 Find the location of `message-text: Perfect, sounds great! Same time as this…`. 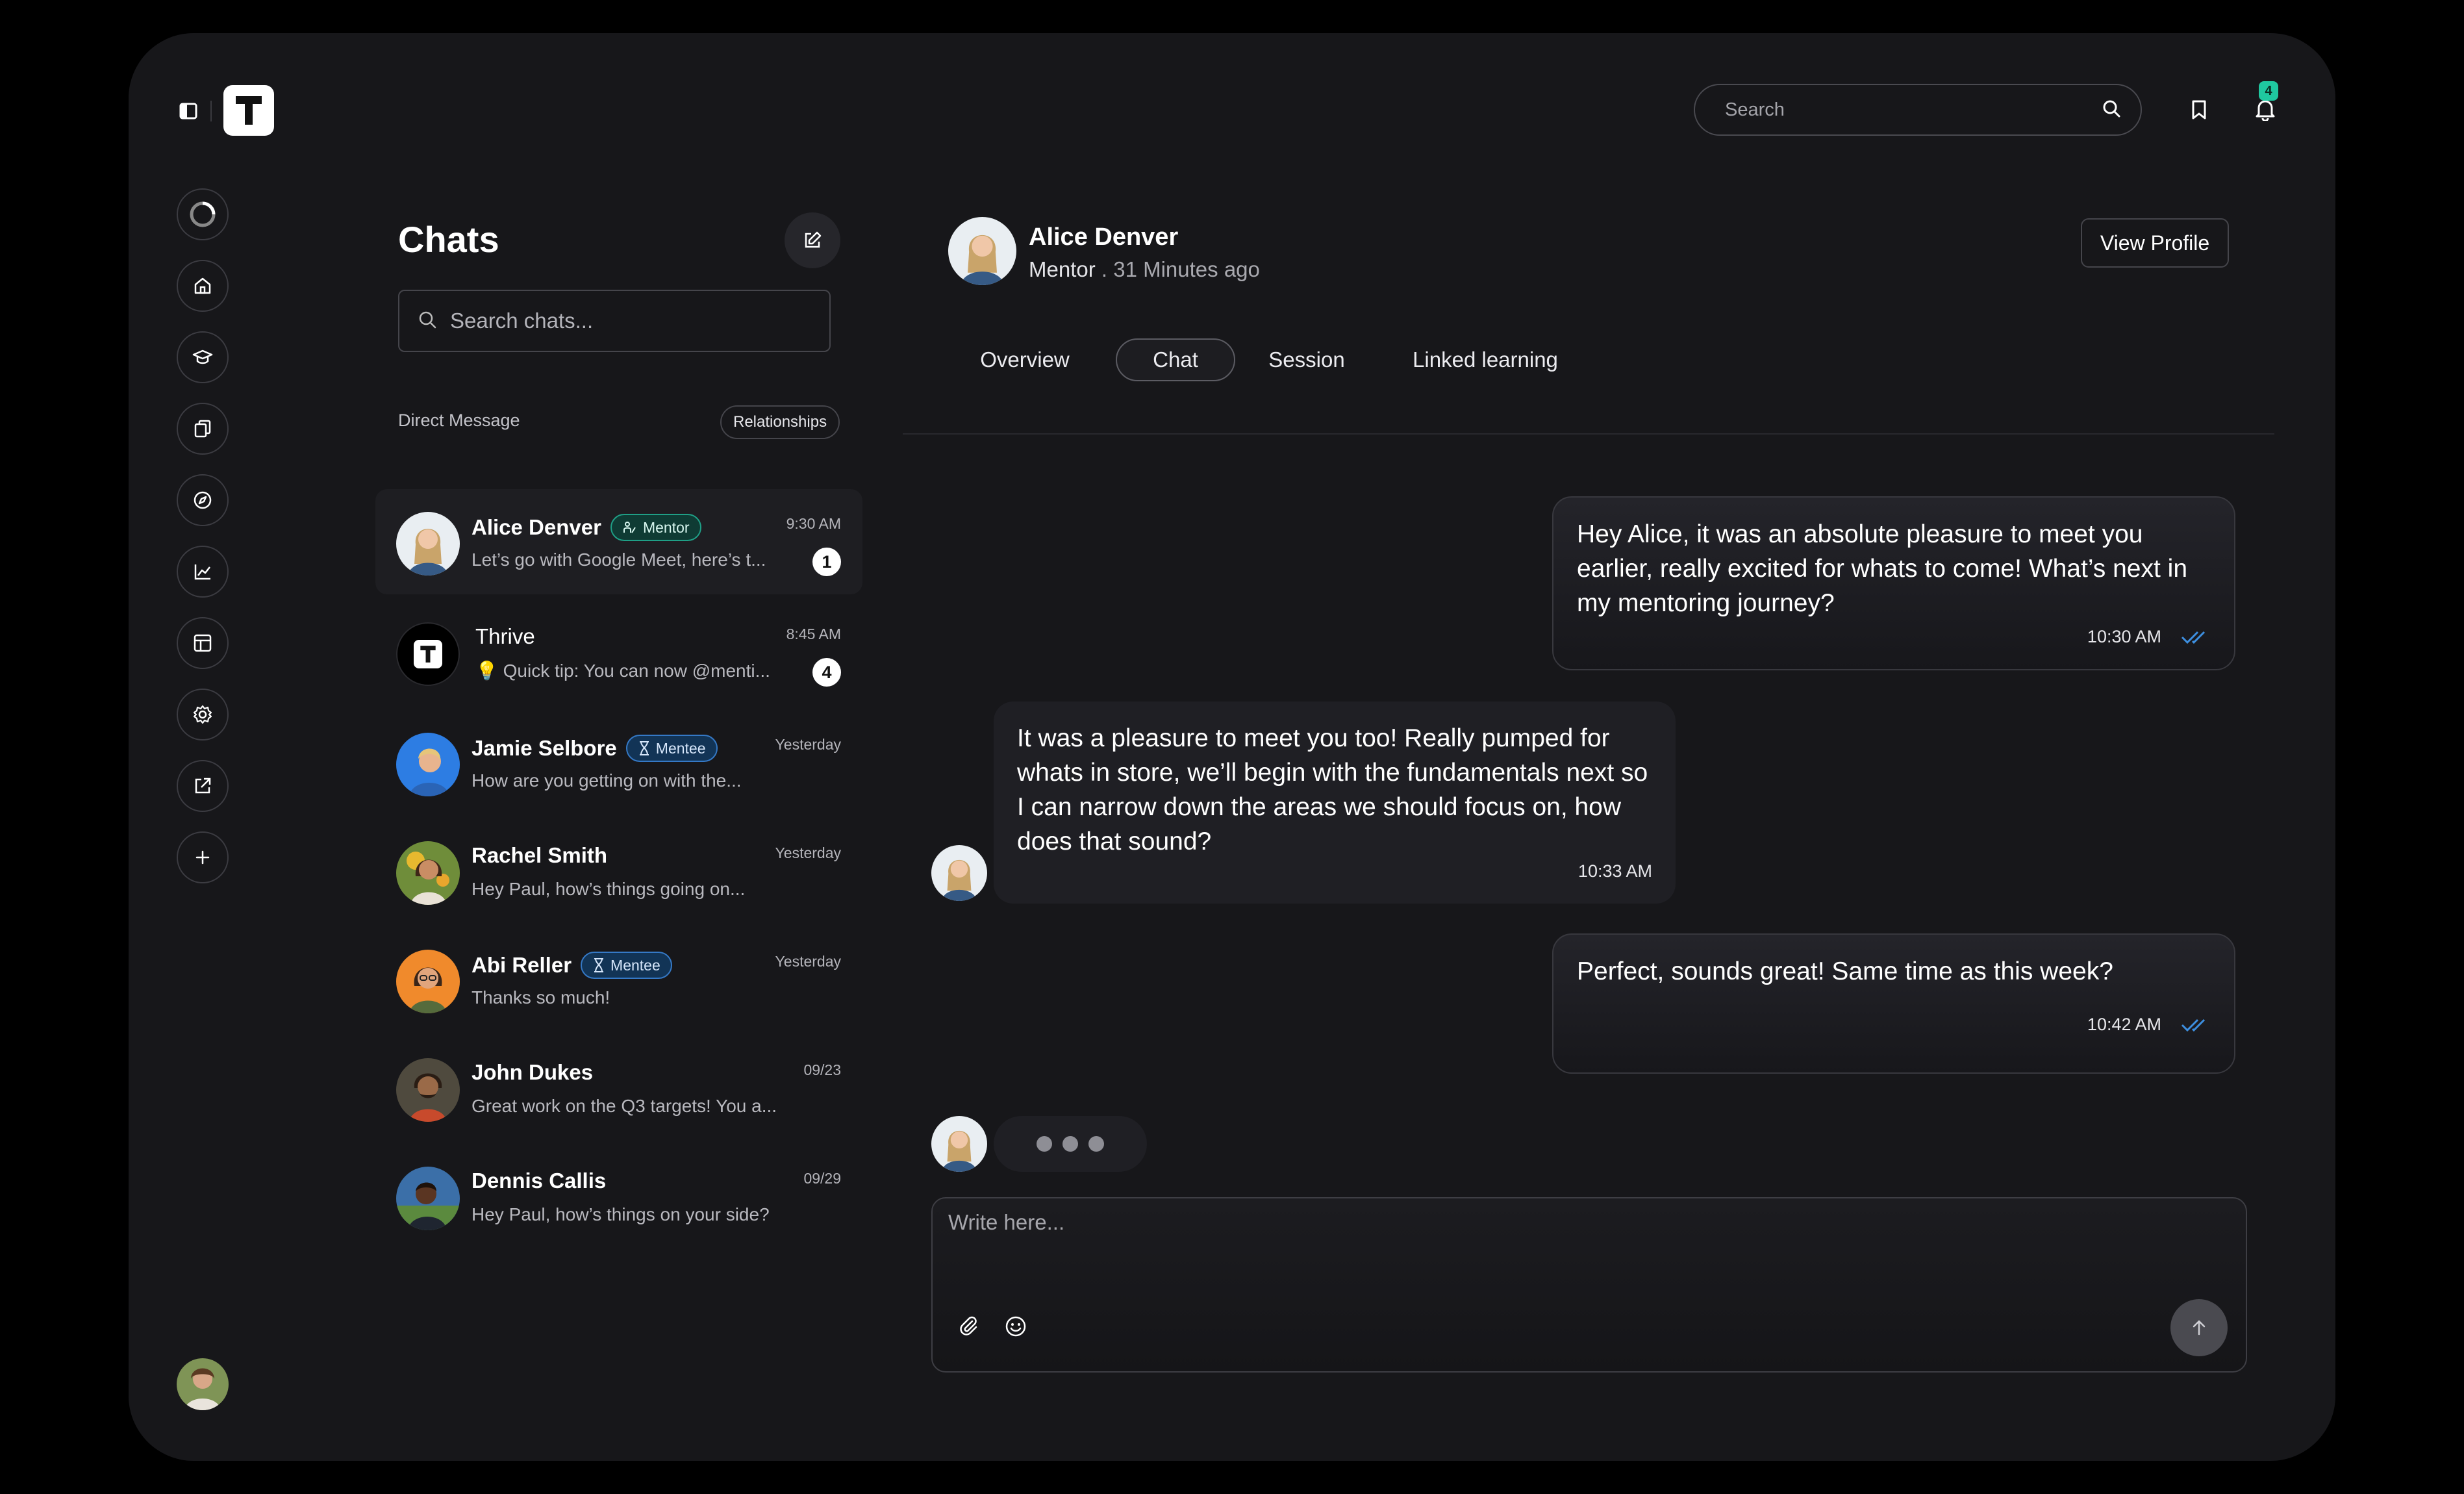

message-text: Perfect, sounds great! Same time as this… is located at coordinates (1845, 971).